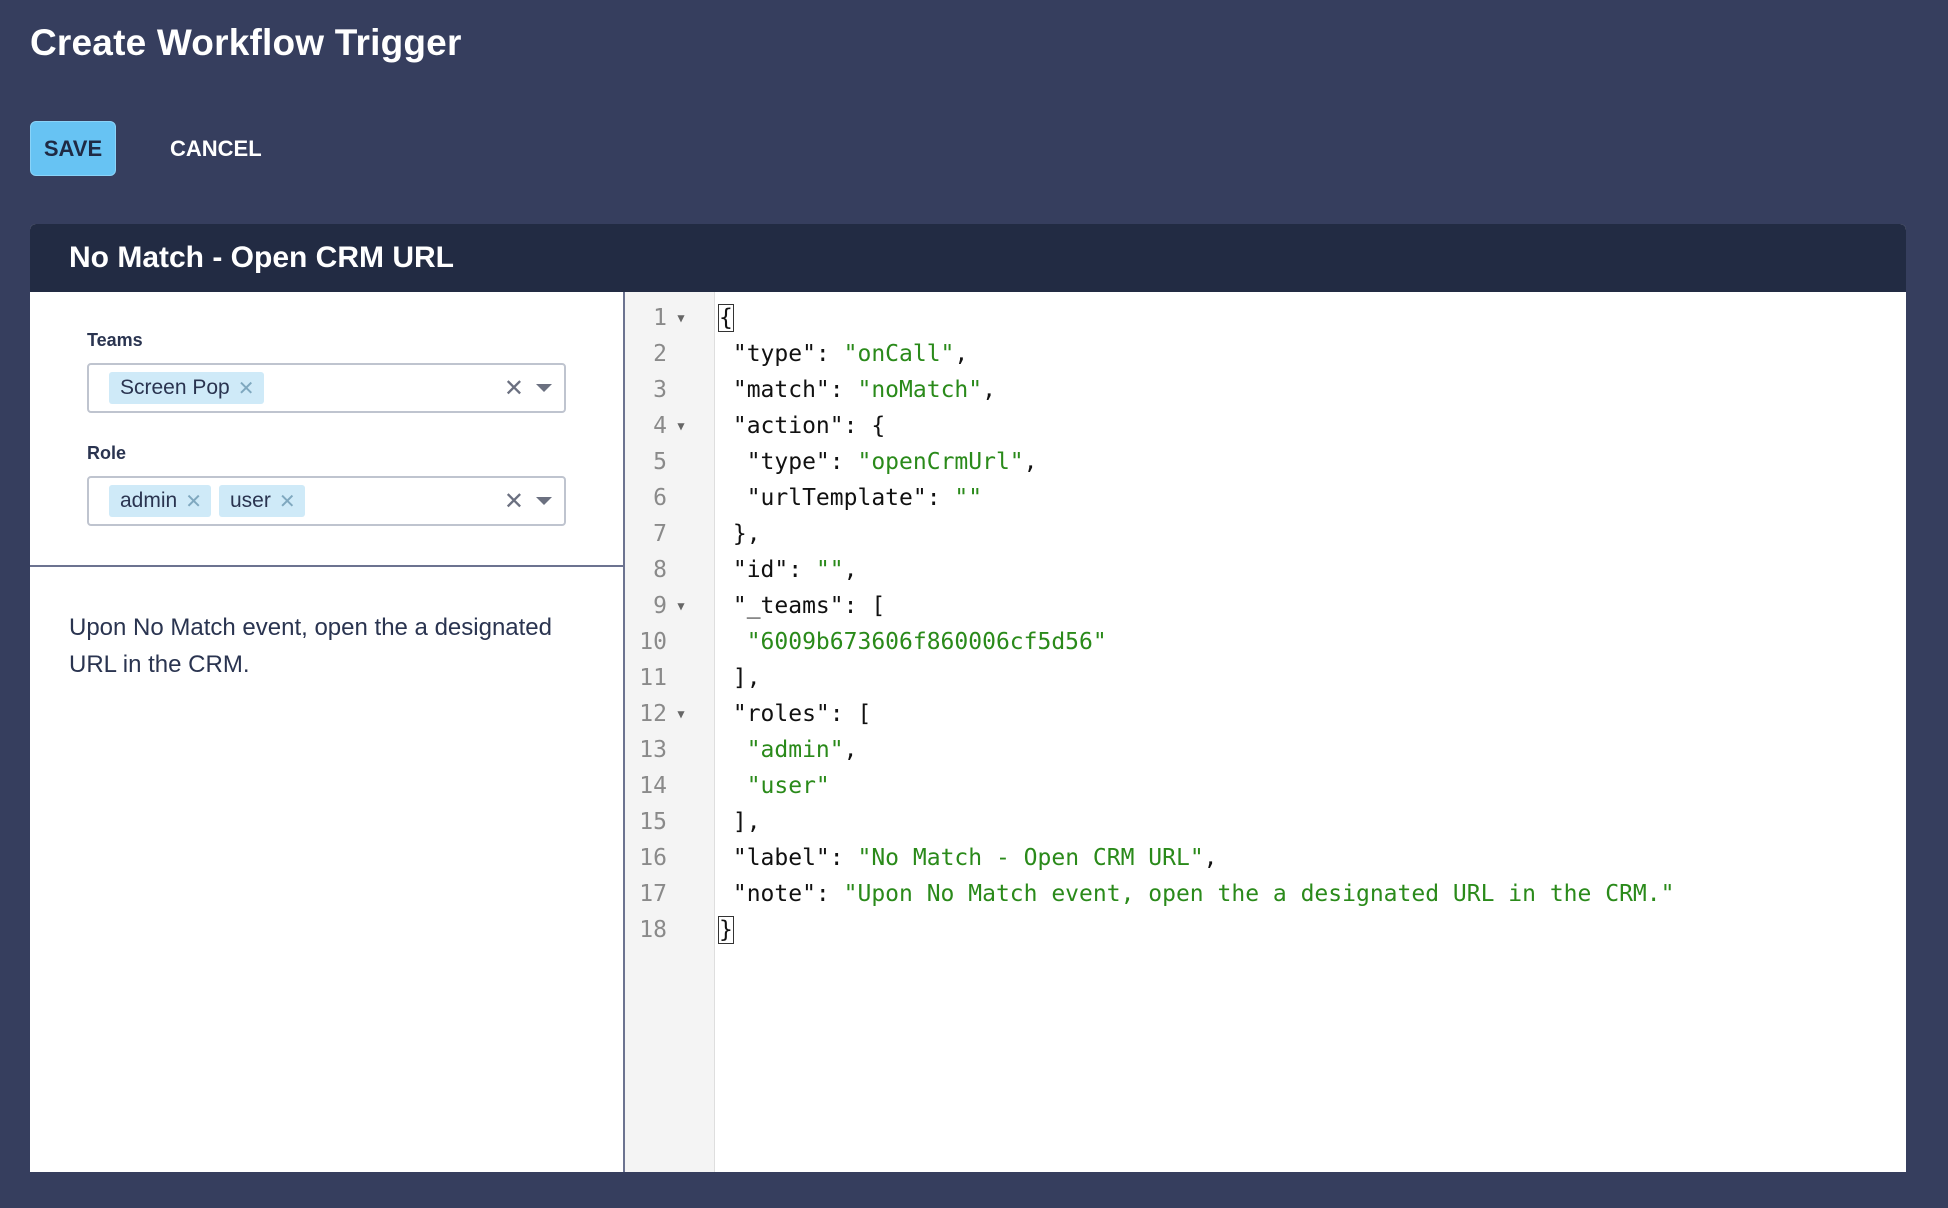  I want to click on line-number: 8, so click(669, 570).